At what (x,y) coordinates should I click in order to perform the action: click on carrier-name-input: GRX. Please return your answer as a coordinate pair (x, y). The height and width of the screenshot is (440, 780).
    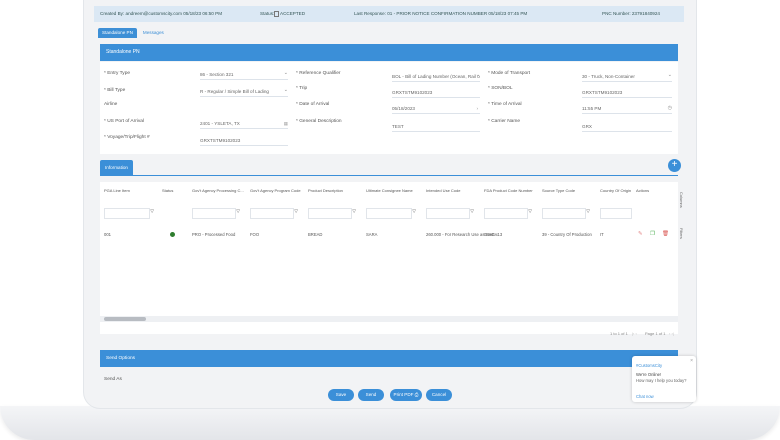
    Looking at the image, I should click on (627, 127).